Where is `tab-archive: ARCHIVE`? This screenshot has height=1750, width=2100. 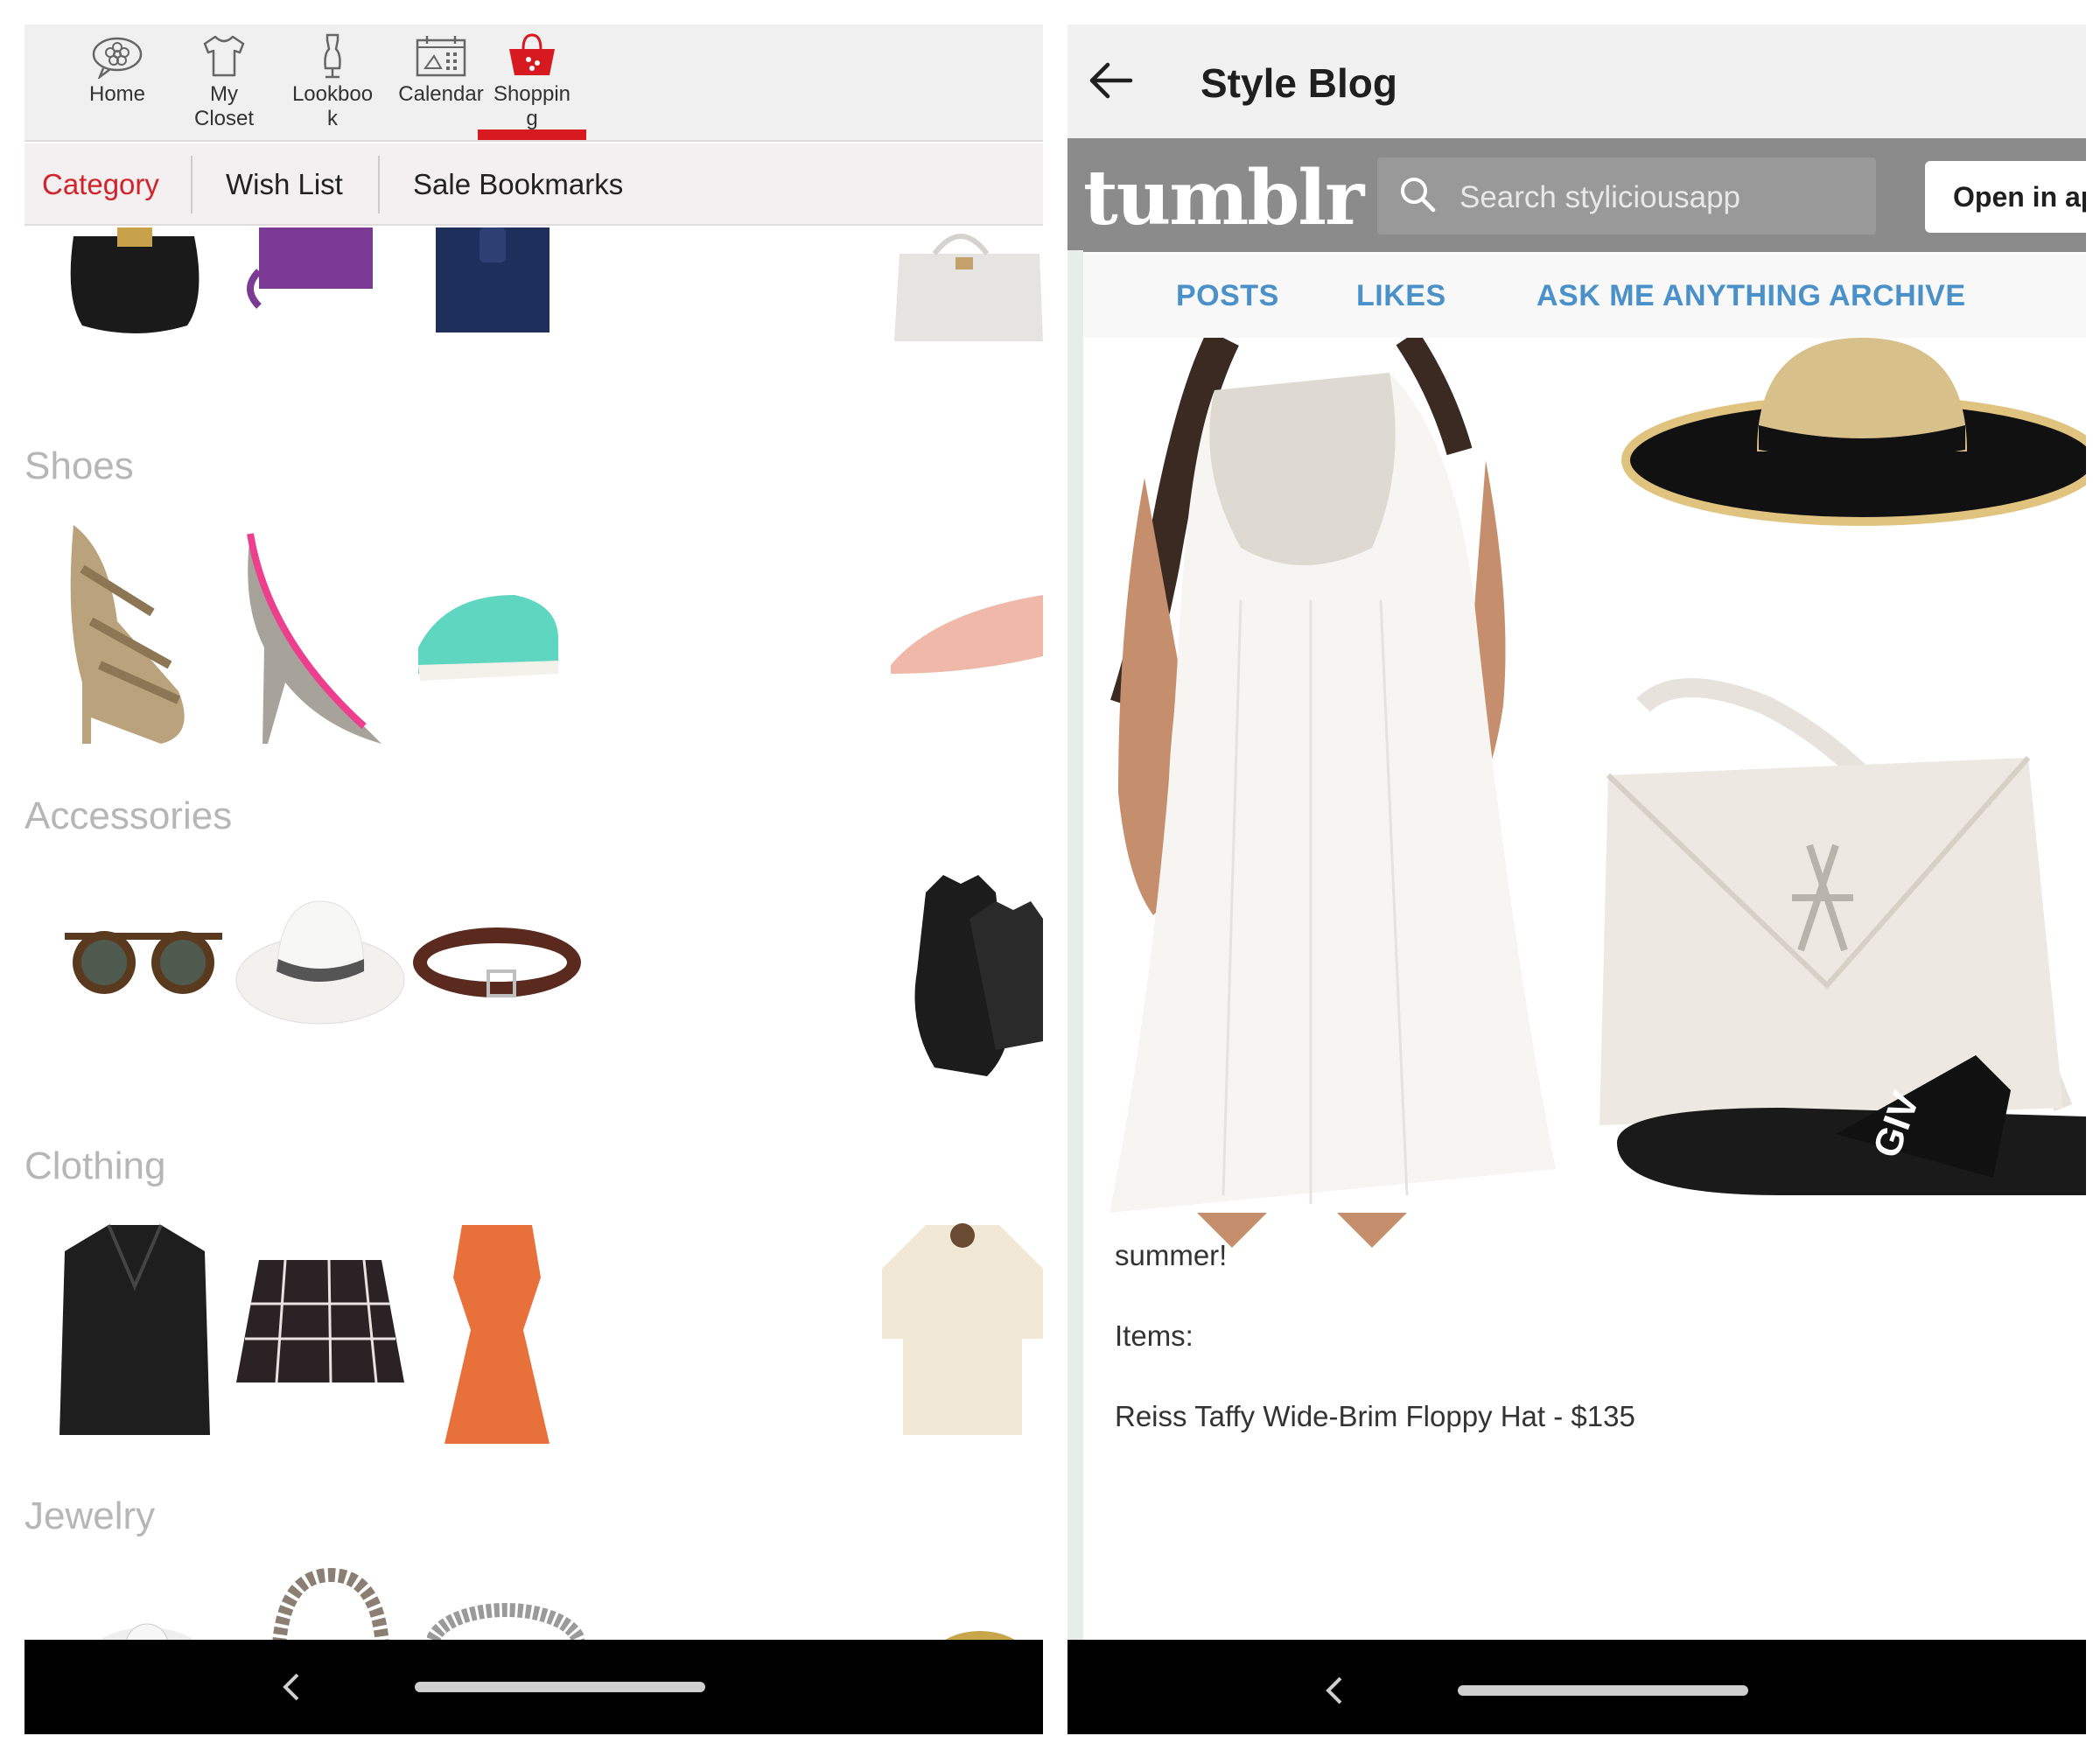
tab-archive: ARCHIVE is located at coordinates (1897, 296).